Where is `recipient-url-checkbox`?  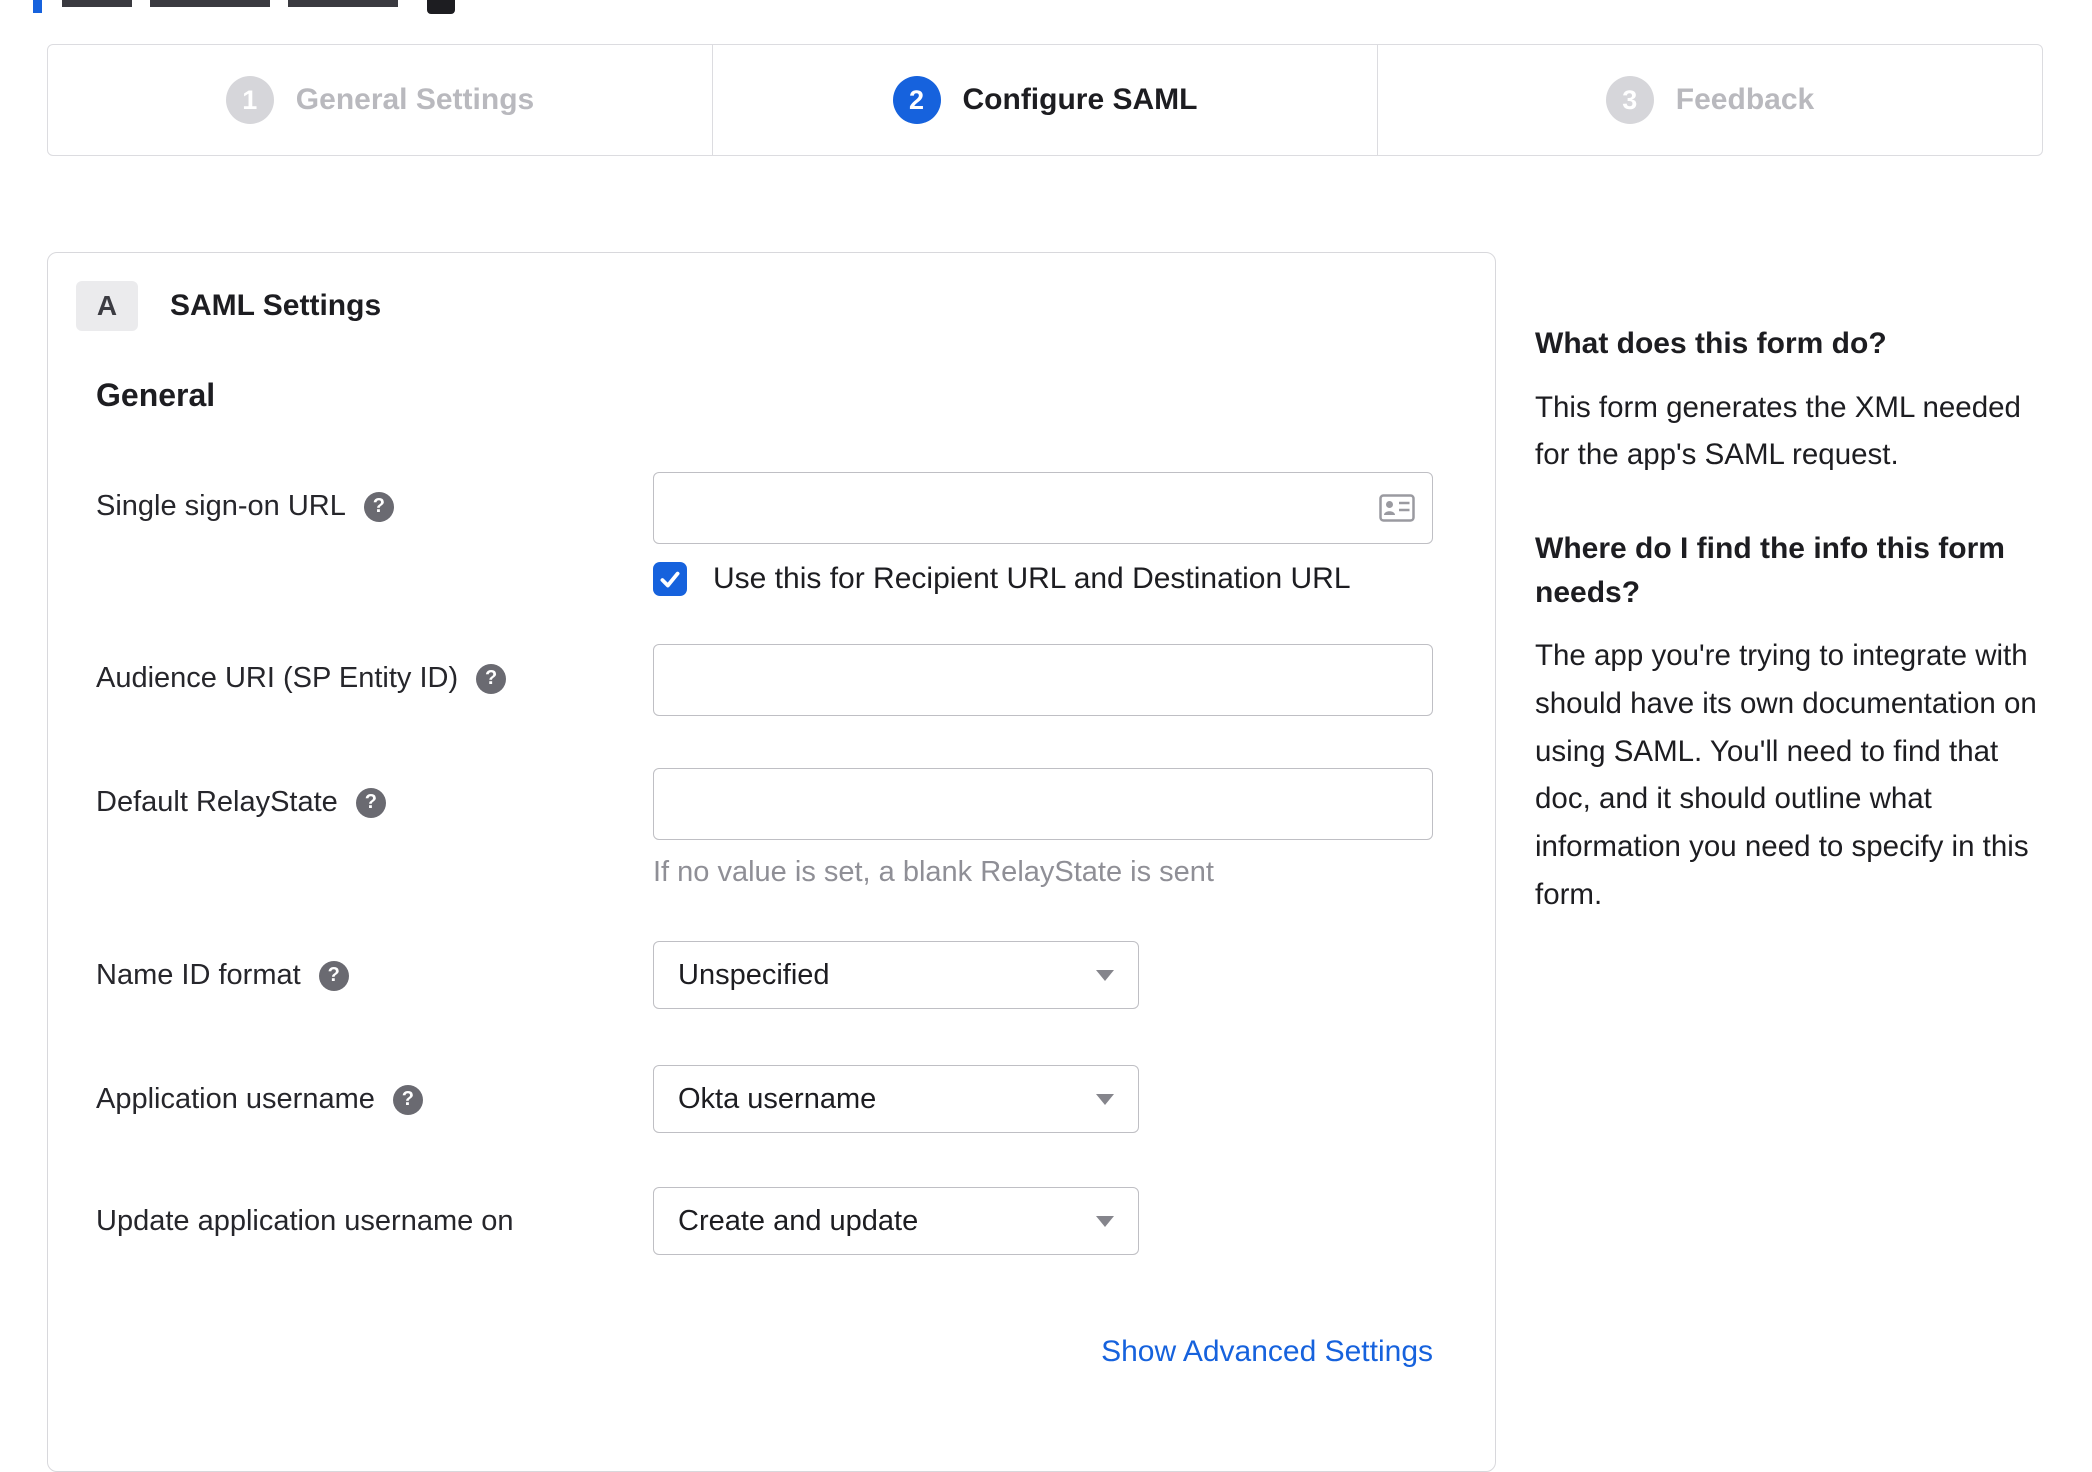
recipient-url-checkbox is located at coordinates (670, 579).